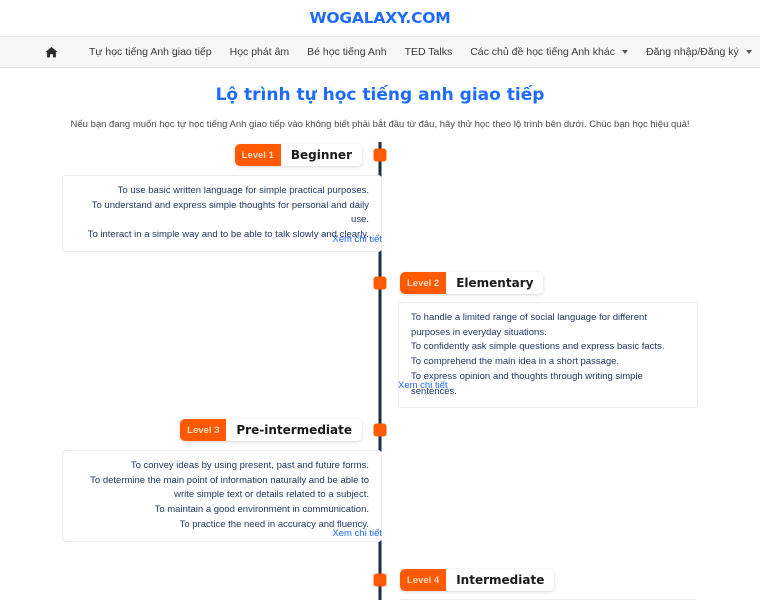 The height and width of the screenshot is (600, 760). Describe the element at coordinates (692, 52) in the screenshot. I see `account-menu-label: Đăng nhập/Đăng ký` at that location.